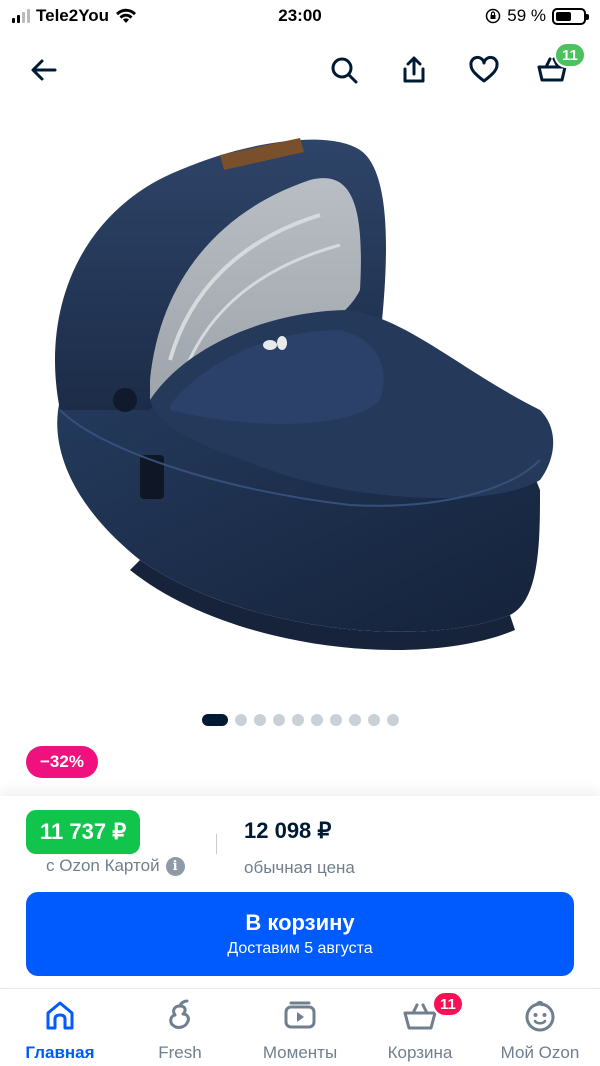  I want to click on battery-group: 59 %, so click(537, 16).